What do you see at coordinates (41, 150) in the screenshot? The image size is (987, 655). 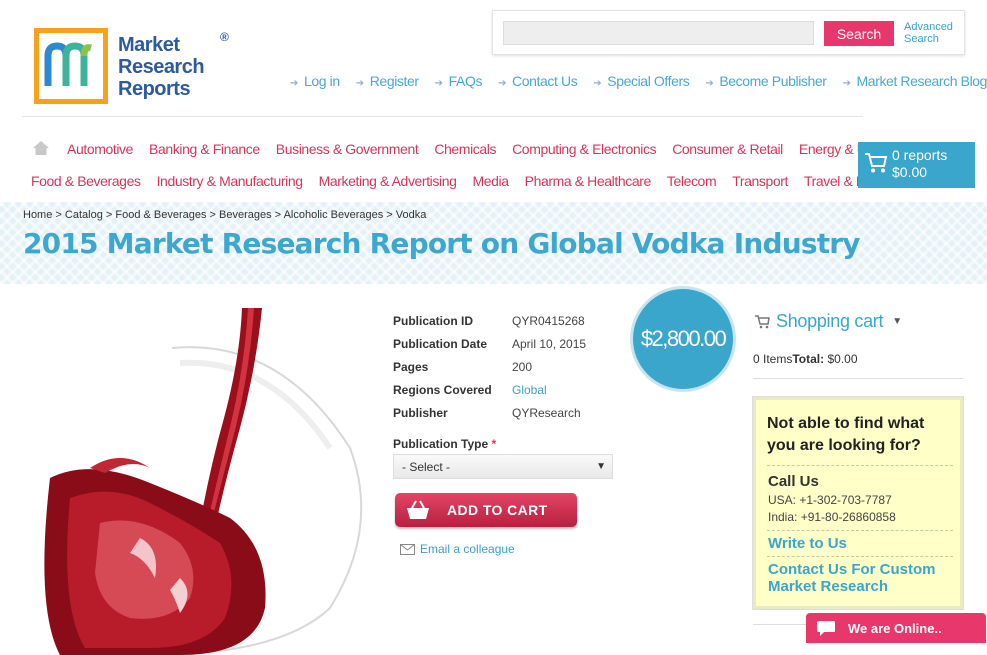 I see `home-icon` at bounding box center [41, 150].